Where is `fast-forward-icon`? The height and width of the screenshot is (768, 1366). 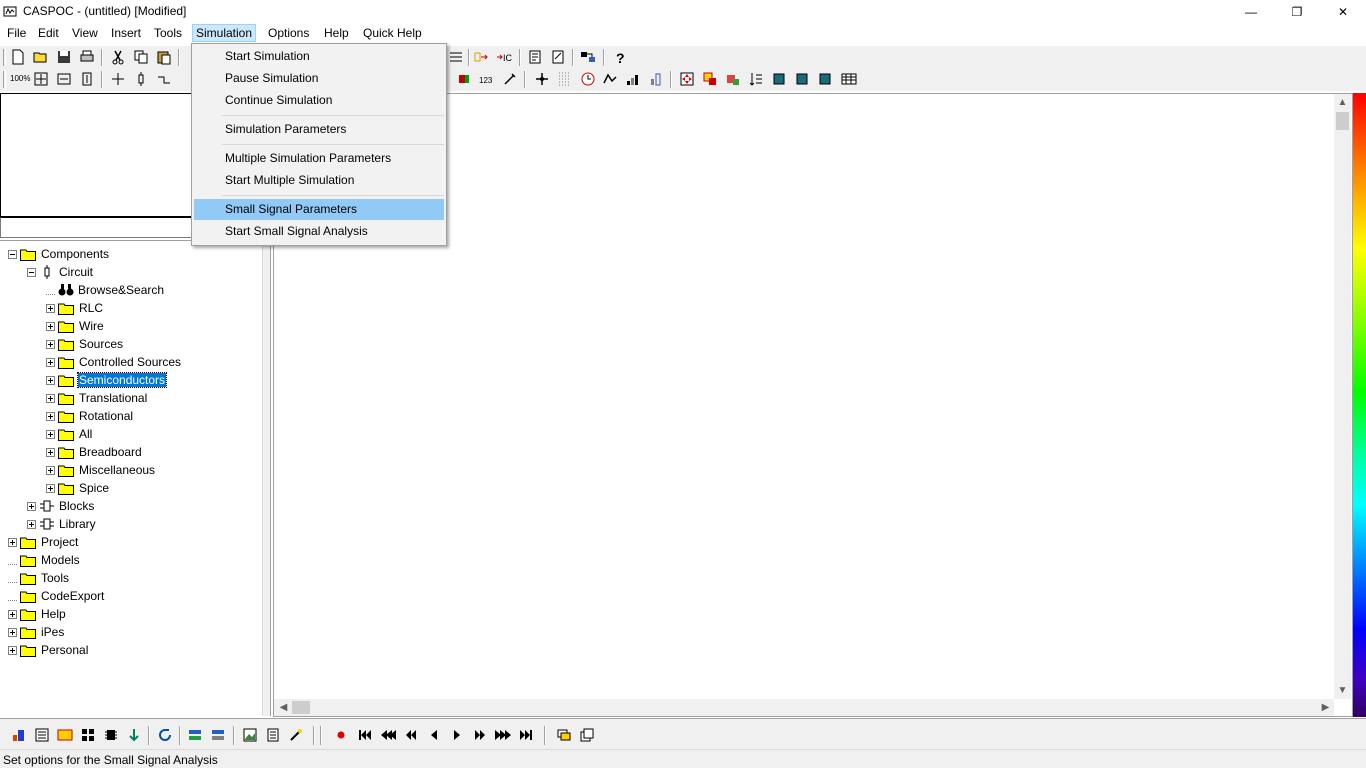 fast-forward-icon is located at coordinates (503, 735).